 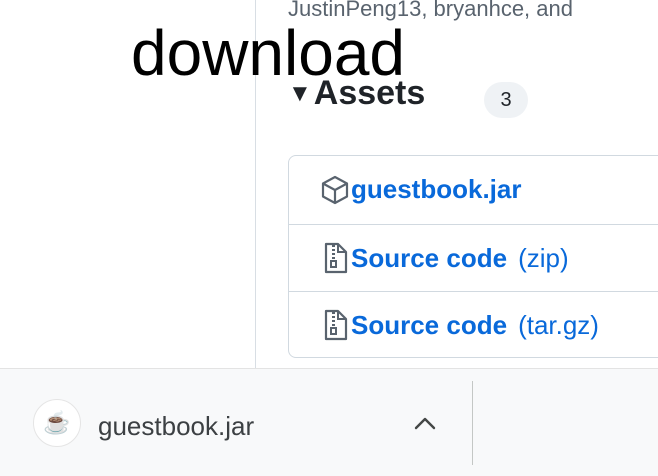 I want to click on asset-ext-zip: (zip), so click(x=543, y=257).